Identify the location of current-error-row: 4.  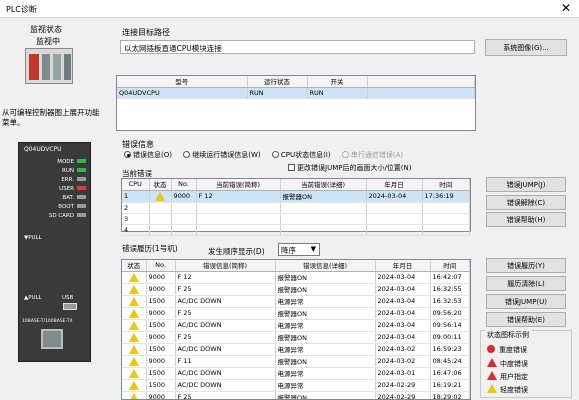
(296, 230).